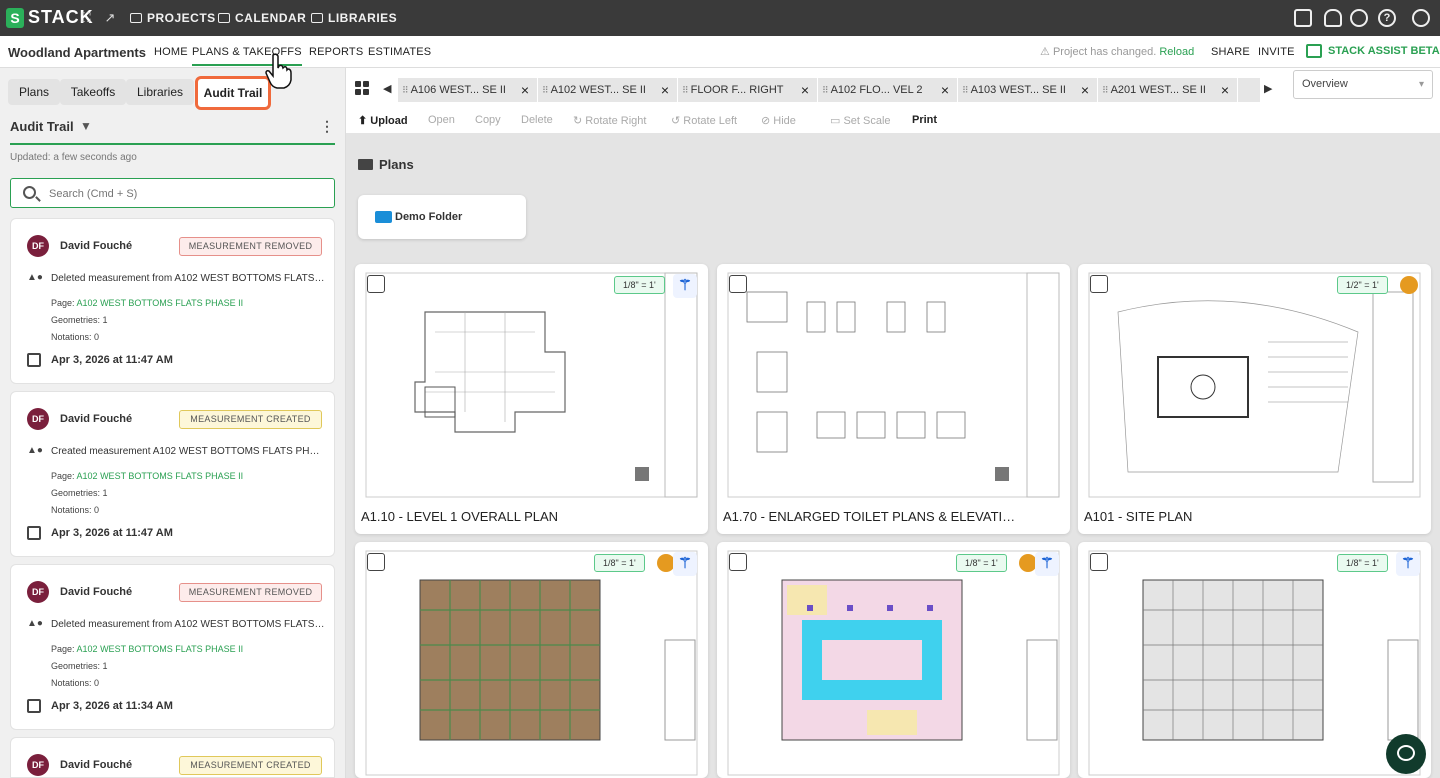 This screenshot has height=778, width=1440. What do you see at coordinates (1363, 84) in the screenshot?
I see `view-select: Overview ▾` at bounding box center [1363, 84].